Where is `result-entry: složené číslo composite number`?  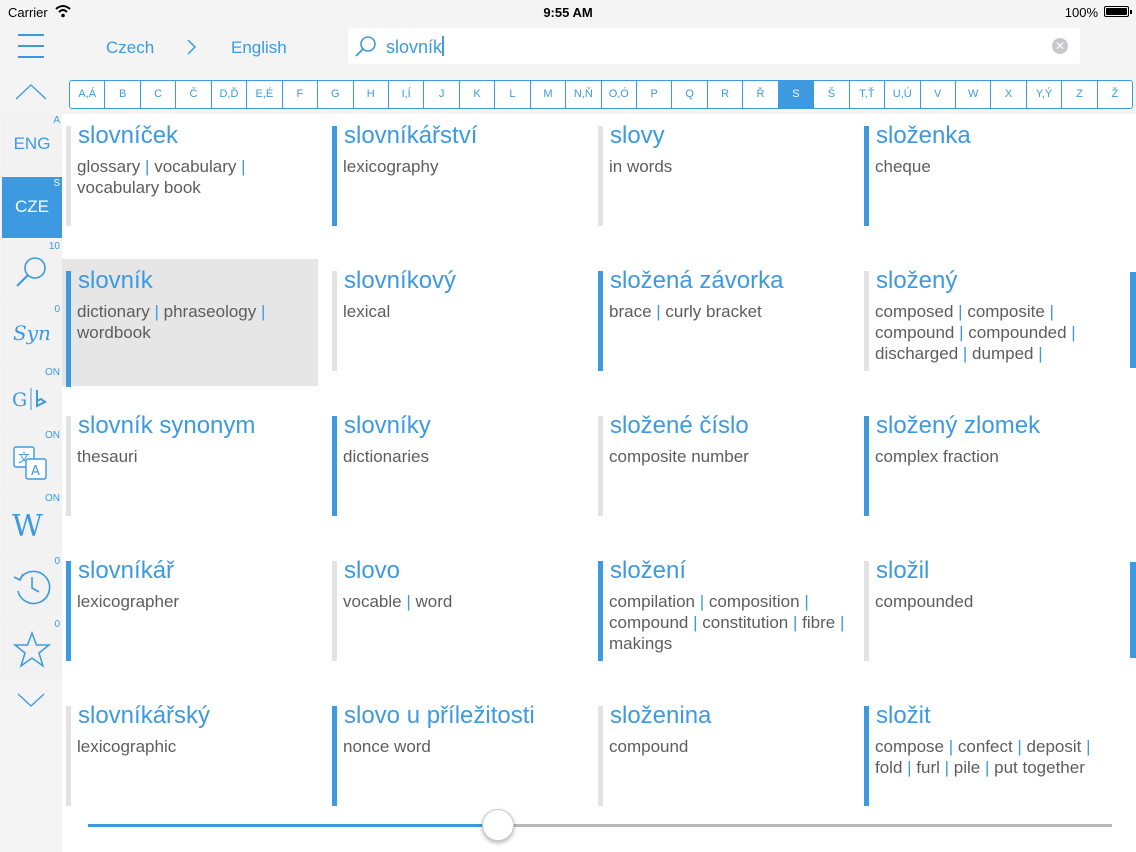
result-entry: složené číslo composite number is located at coordinates (721, 468).